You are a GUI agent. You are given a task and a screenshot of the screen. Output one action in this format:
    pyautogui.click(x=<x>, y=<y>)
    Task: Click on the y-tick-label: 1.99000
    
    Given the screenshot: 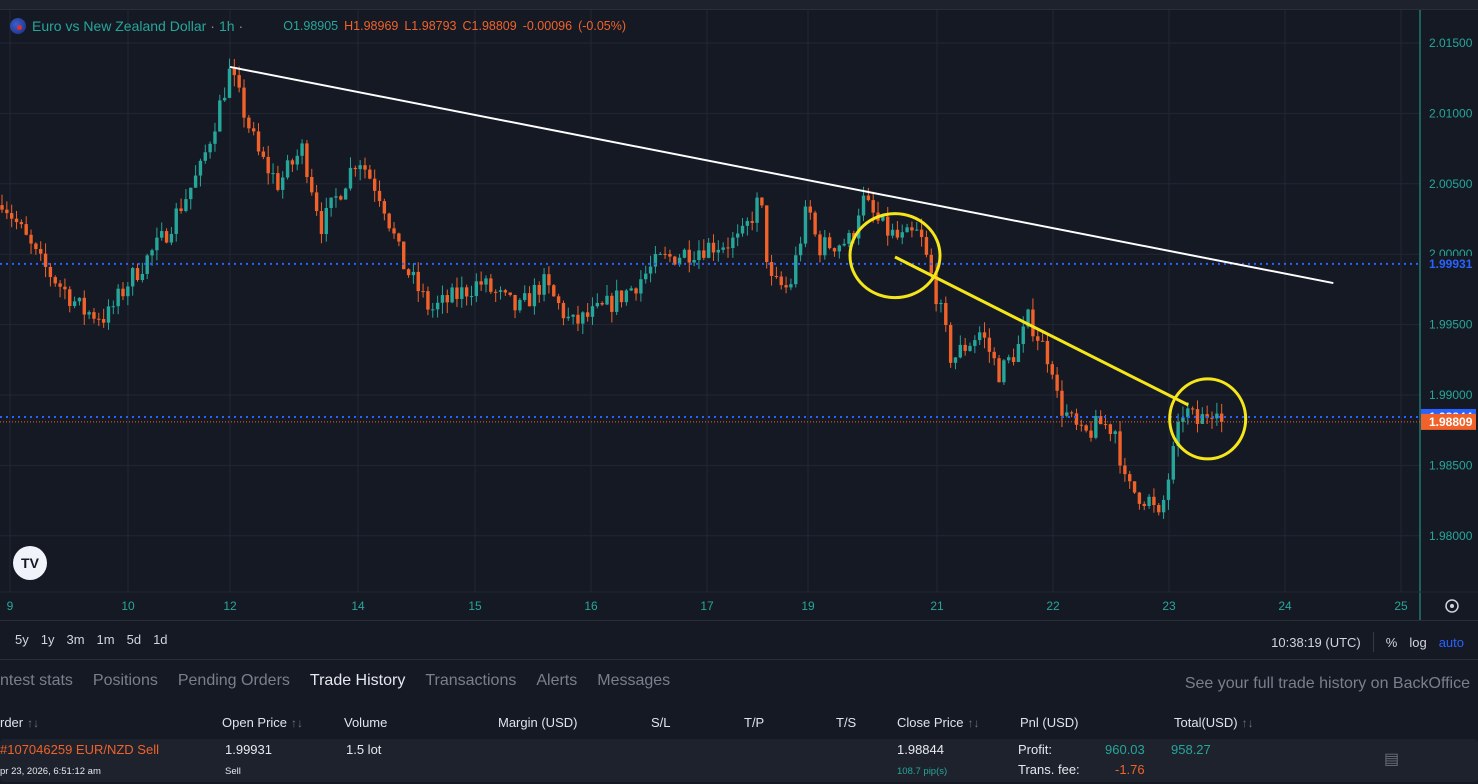 What is the action you would take?
    pyautogui.click(x=1451, y=395)
    